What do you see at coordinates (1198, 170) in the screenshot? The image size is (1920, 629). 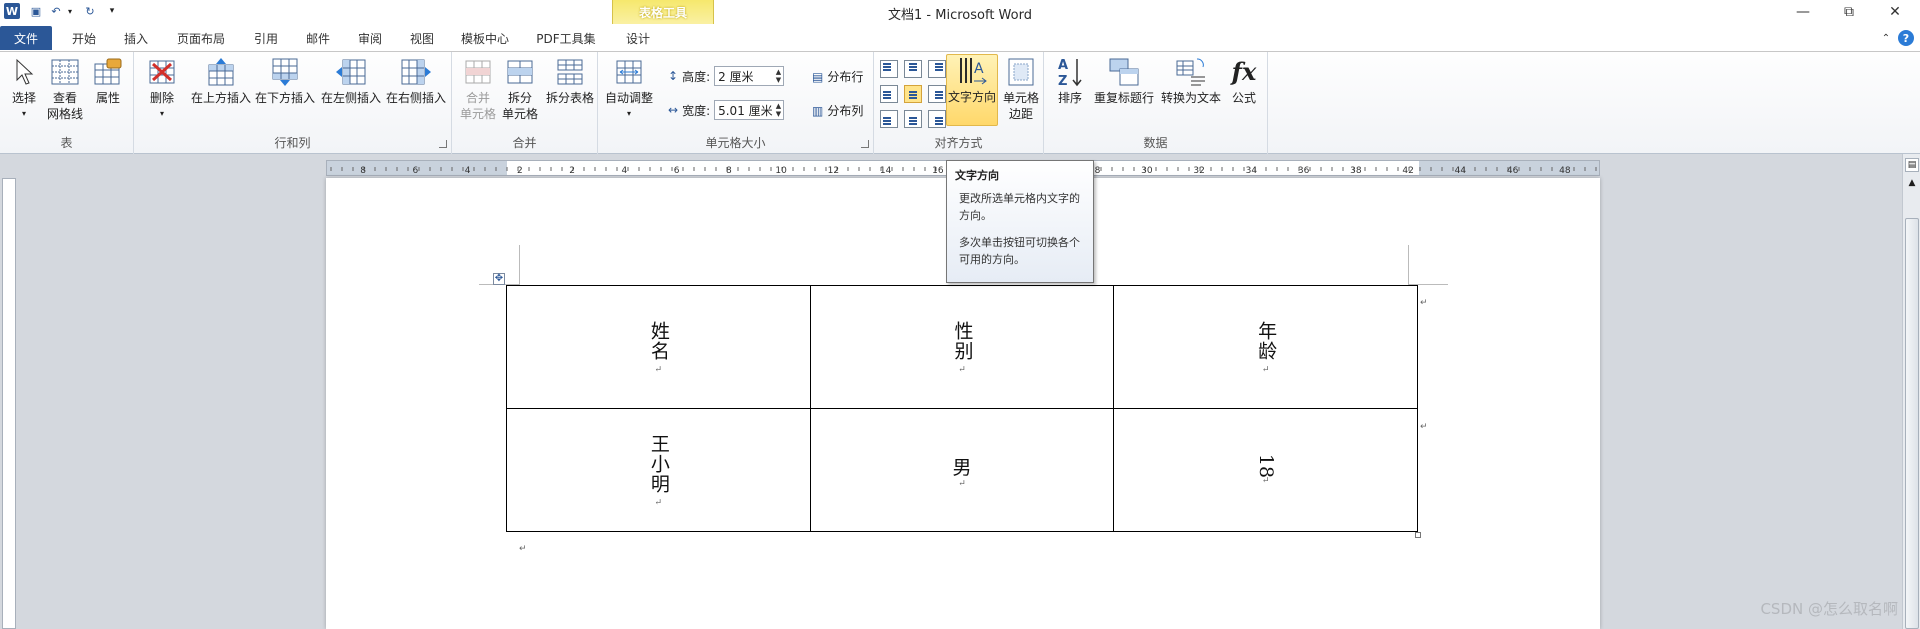 I see `ruler-label: 32` at bounding box center [1198, 170].